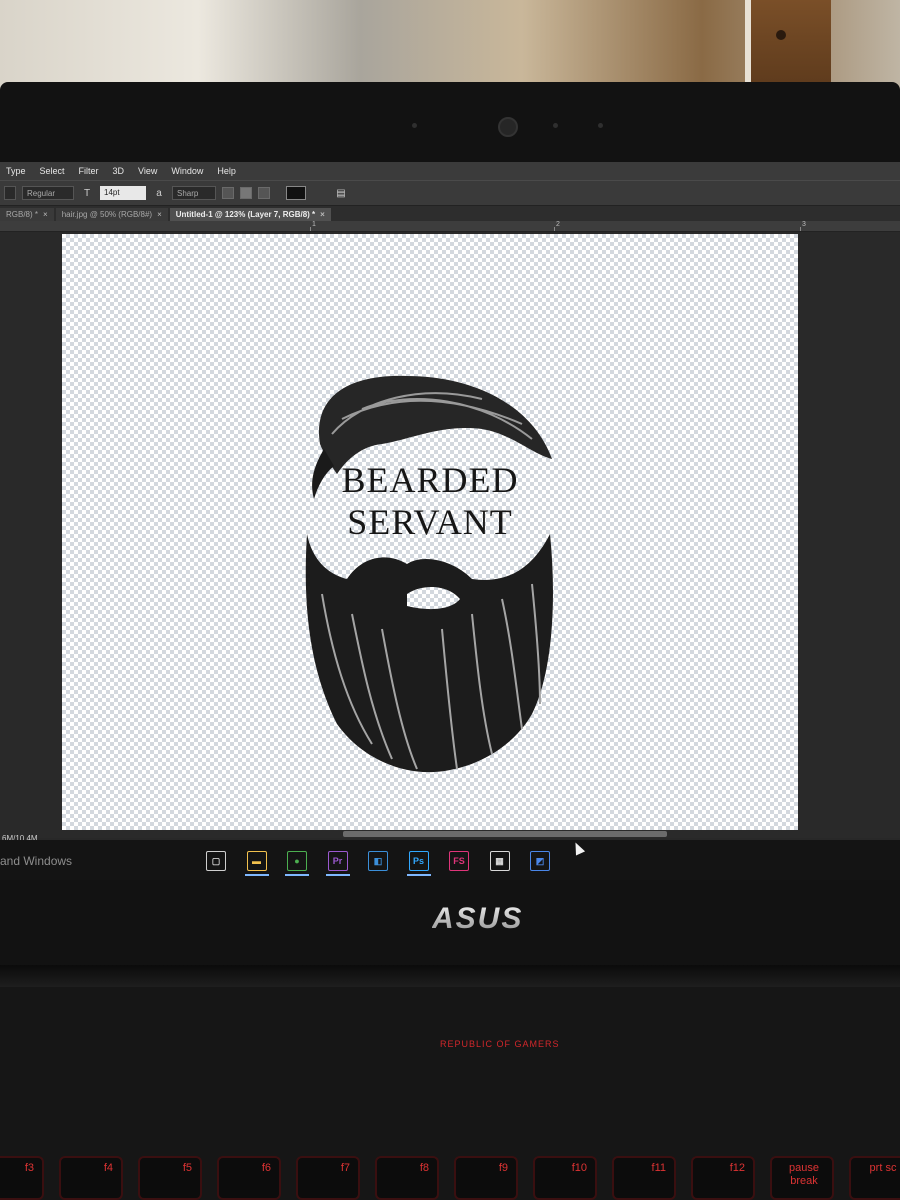 This screenshot has height=1200, width=900. Describe the element at coordinates (579, 1168) in the screenshot. I see `key-label: f10` at that location.